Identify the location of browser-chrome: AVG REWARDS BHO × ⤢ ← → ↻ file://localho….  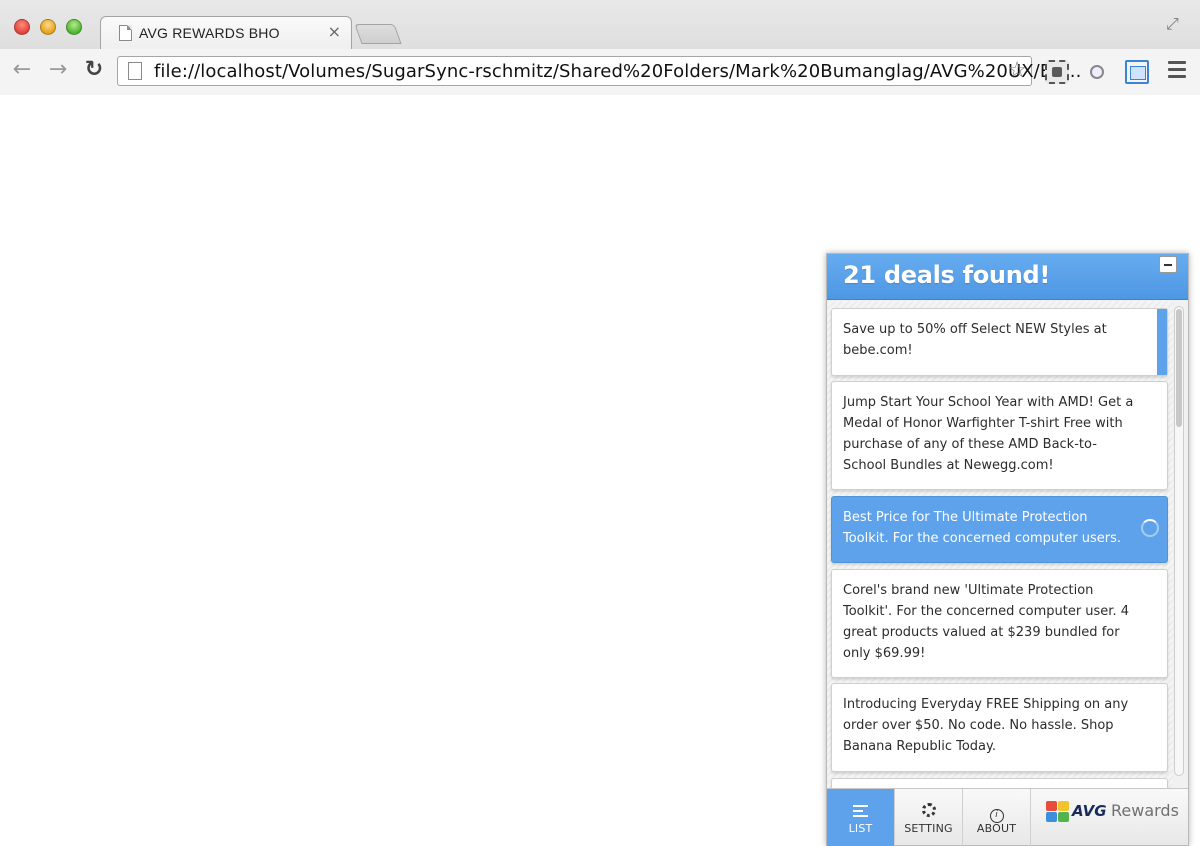
(600, 47).